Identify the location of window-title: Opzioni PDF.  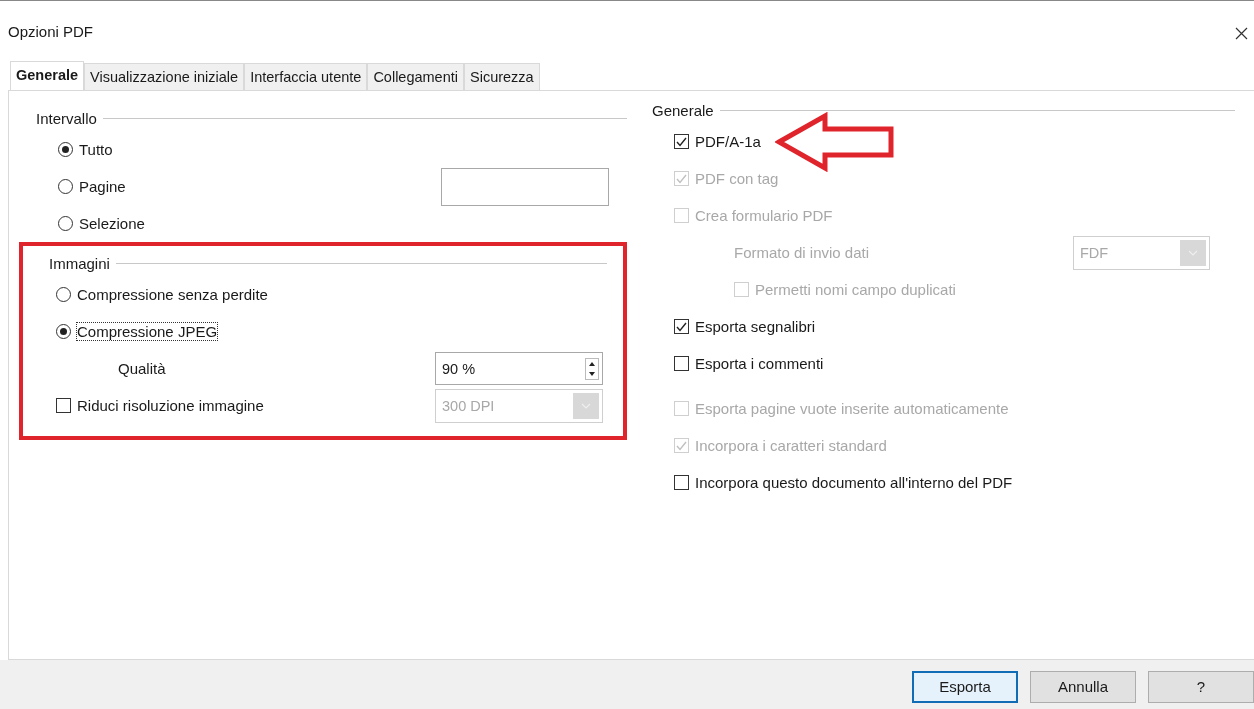
(51, 31).